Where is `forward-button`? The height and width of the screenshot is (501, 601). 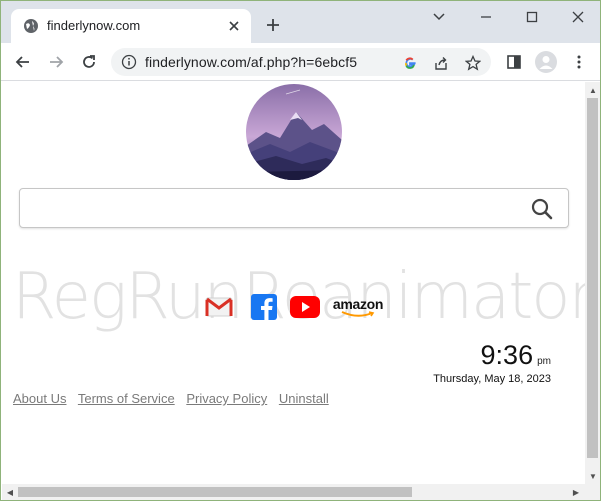 forward-button is located at coordinates (56, 62).